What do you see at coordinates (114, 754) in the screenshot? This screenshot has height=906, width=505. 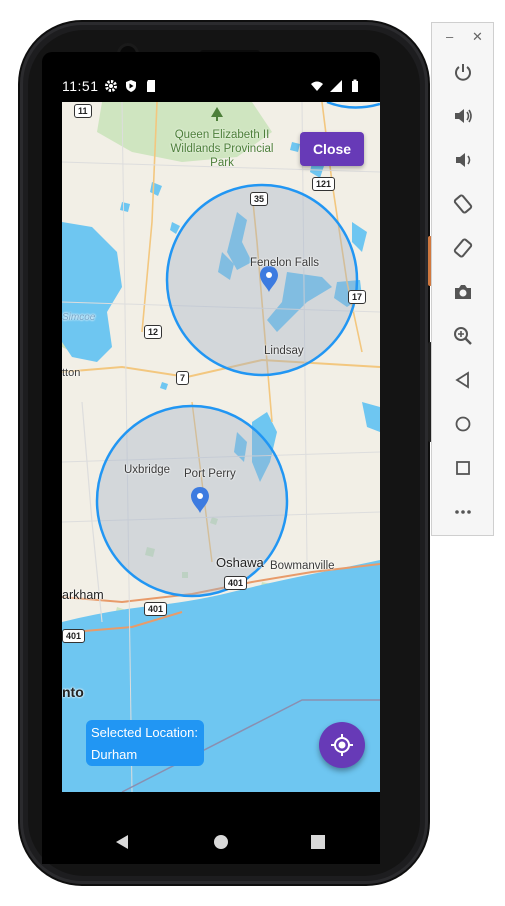 I see `selected-location-value: Durham` at bounding box center [114, 754].